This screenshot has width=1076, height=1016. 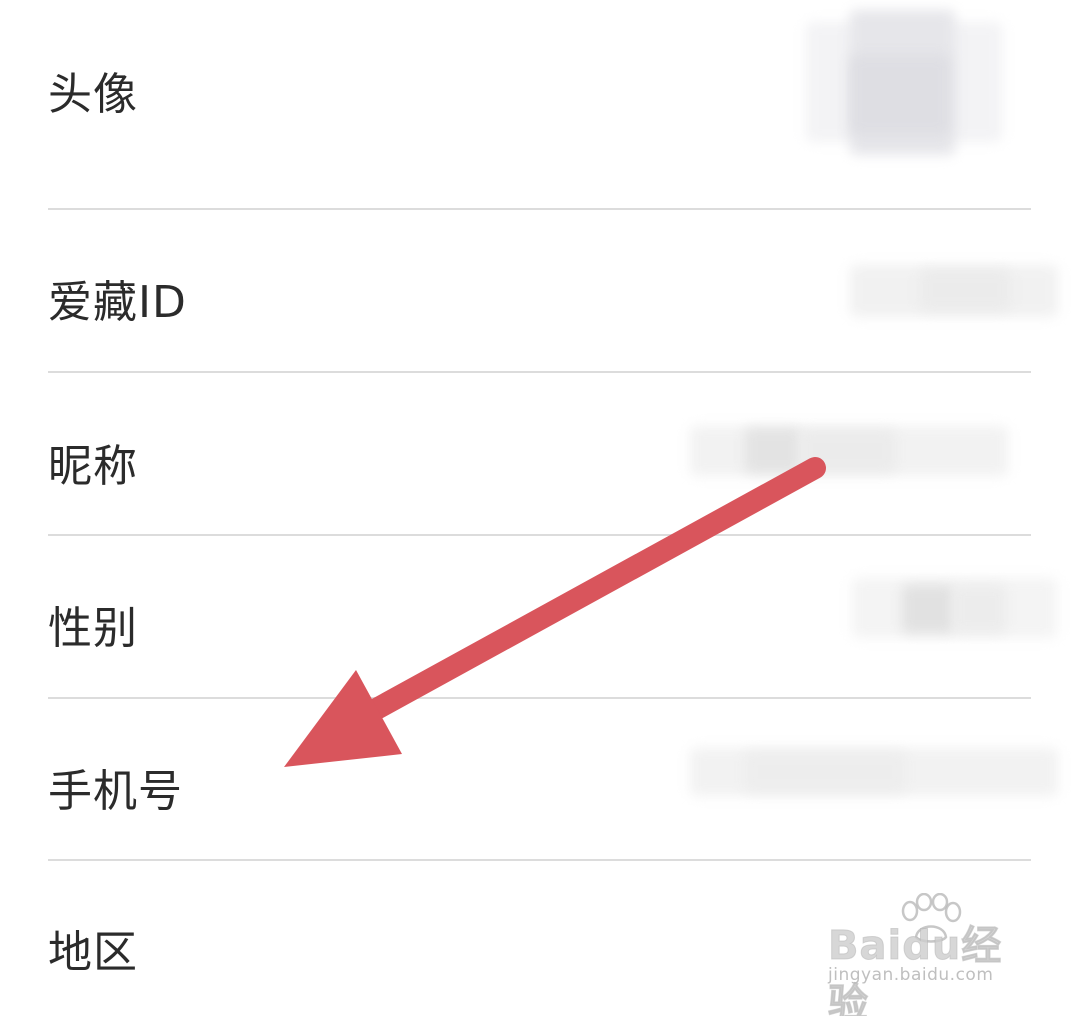 What do you see at coordinates (927, 954) in the screenshot?
I see `baidu-jingyan-watermark: Baidu经验 jingyan.baidu.com` at bounding box center [927, 954].